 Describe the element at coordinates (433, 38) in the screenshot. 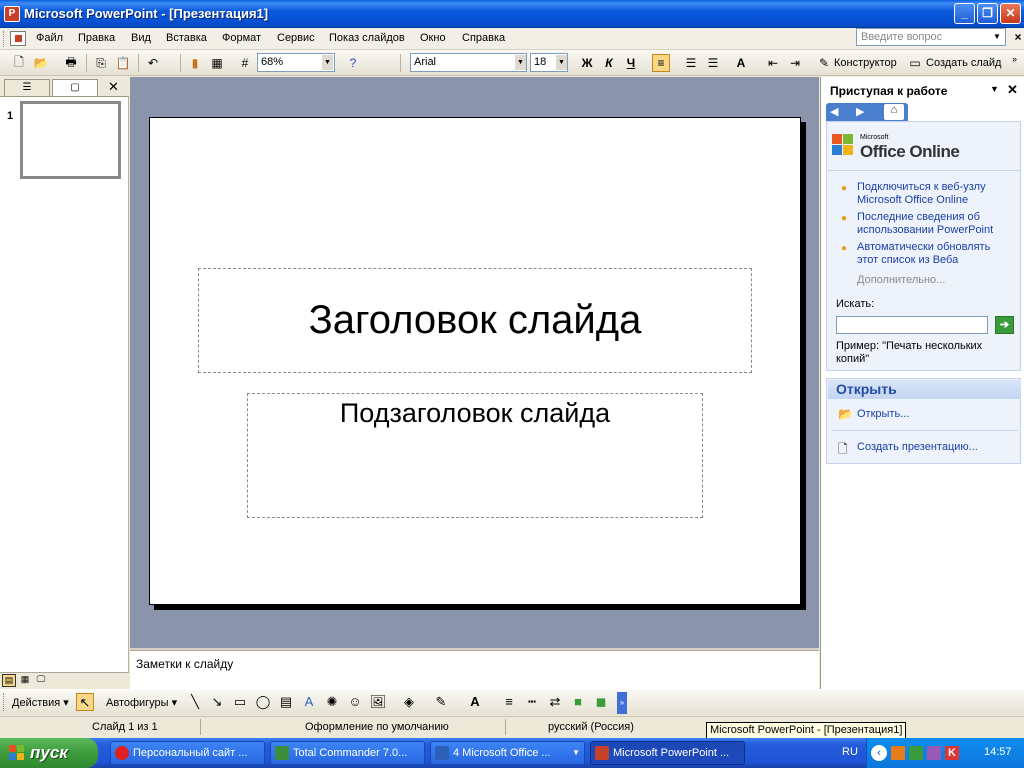

I see `menu-window: Окно` at that location.